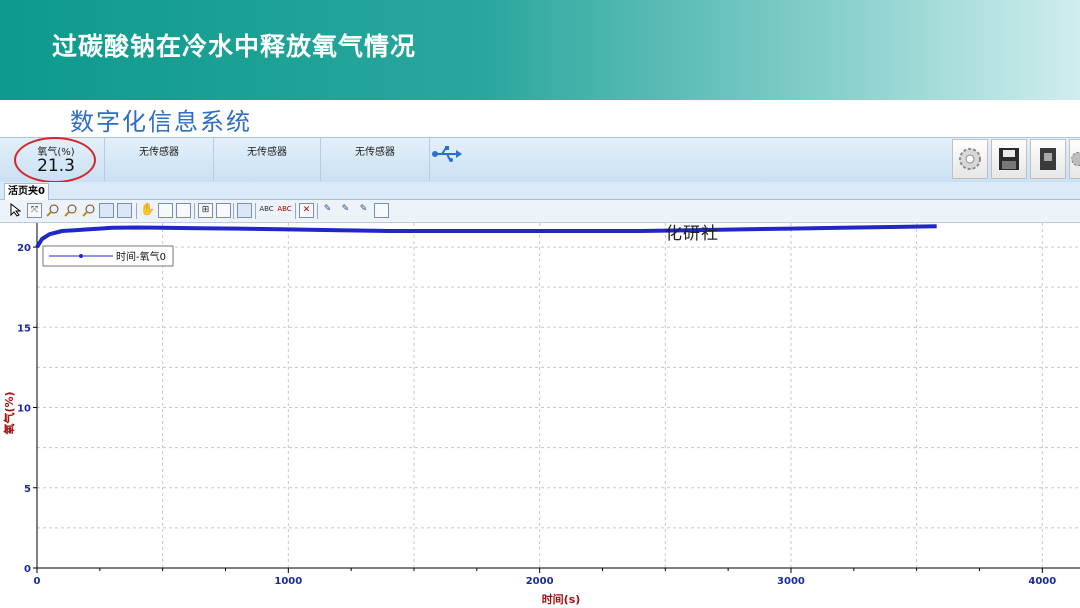  Describe the element at coordinates (124, 210) in the screenshot. I see `view-b-icon` at that location.